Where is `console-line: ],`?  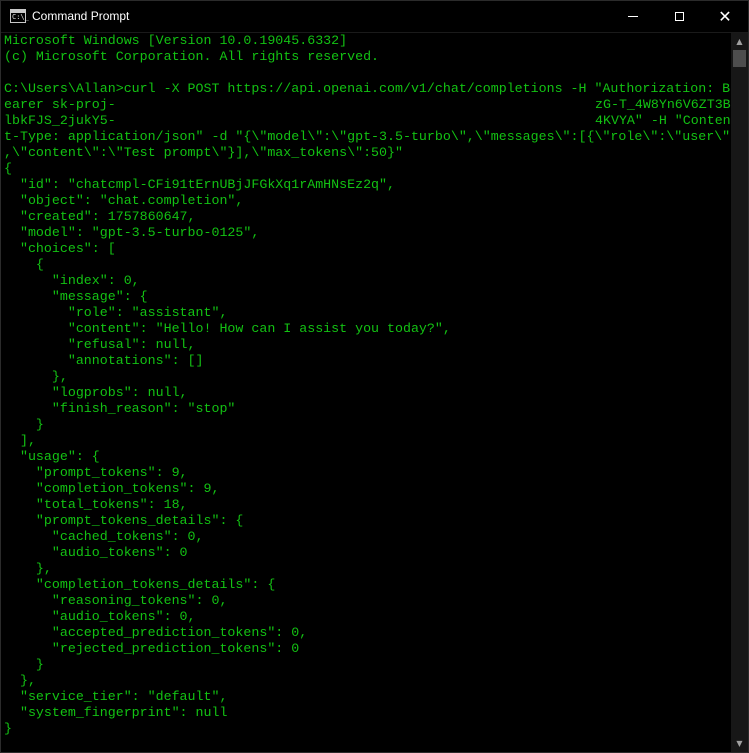
console-line: ], is located at coordinates (20, 440).